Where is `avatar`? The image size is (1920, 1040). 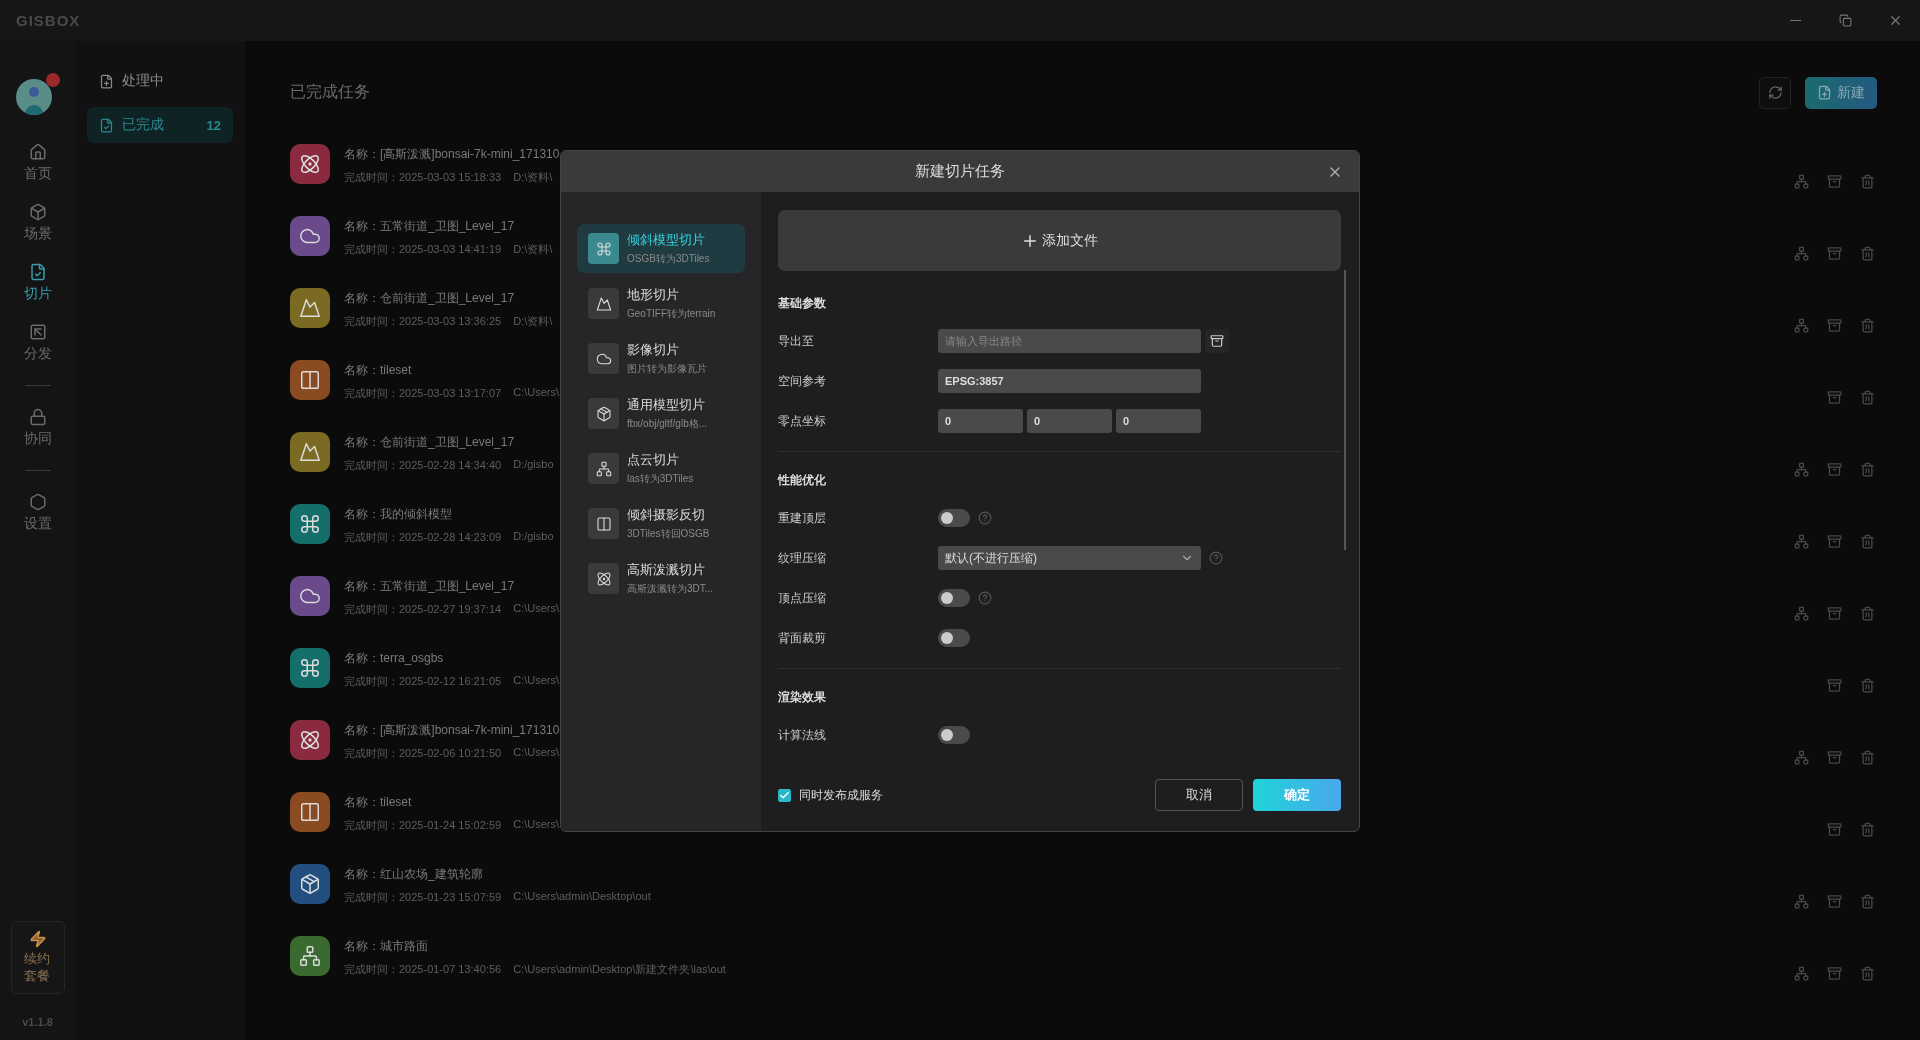 avatar is located at coordinates (33, 97).